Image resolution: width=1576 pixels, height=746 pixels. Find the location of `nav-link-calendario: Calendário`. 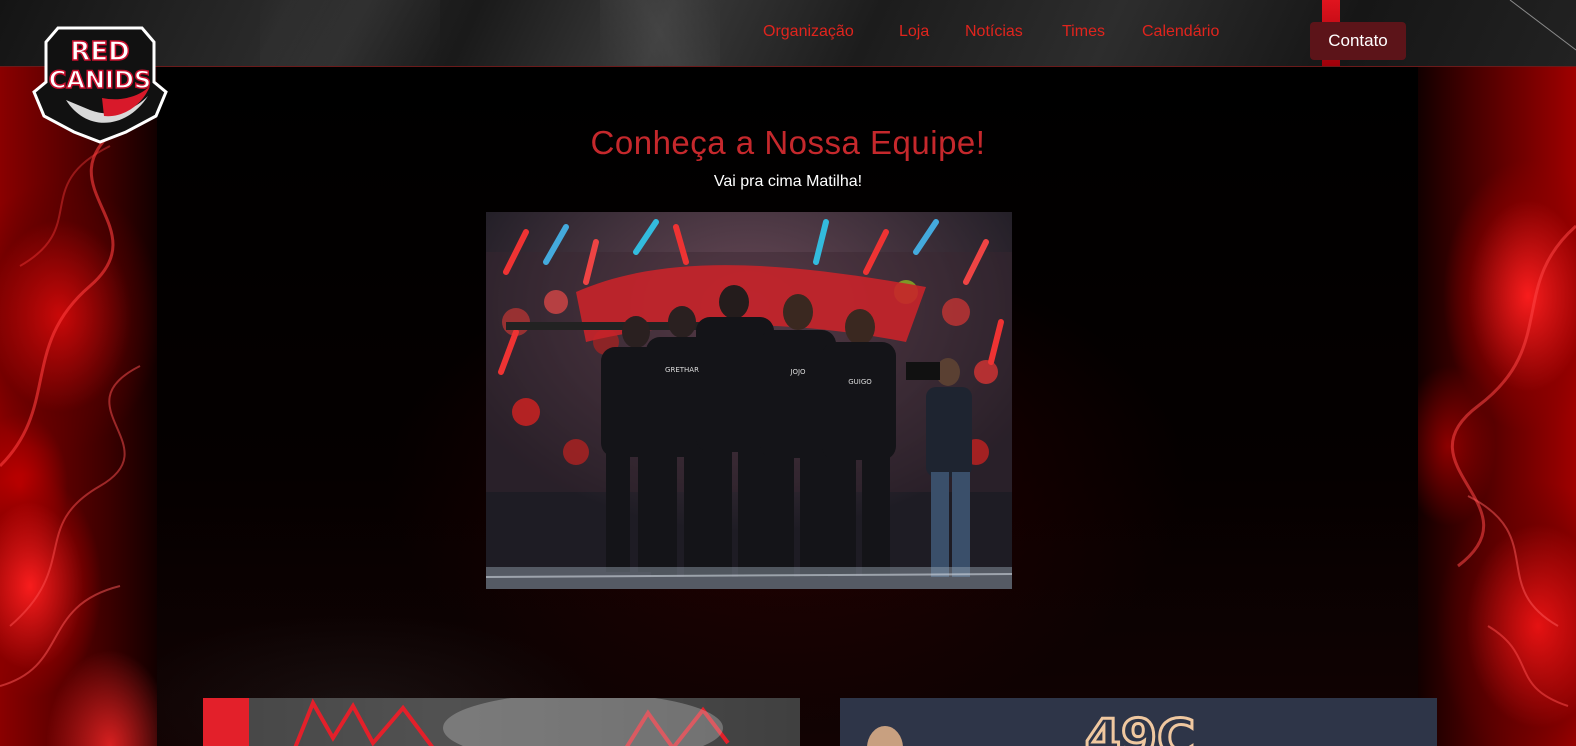

nav-link-calendario: Calendário is located at coordinates (1180, 32).